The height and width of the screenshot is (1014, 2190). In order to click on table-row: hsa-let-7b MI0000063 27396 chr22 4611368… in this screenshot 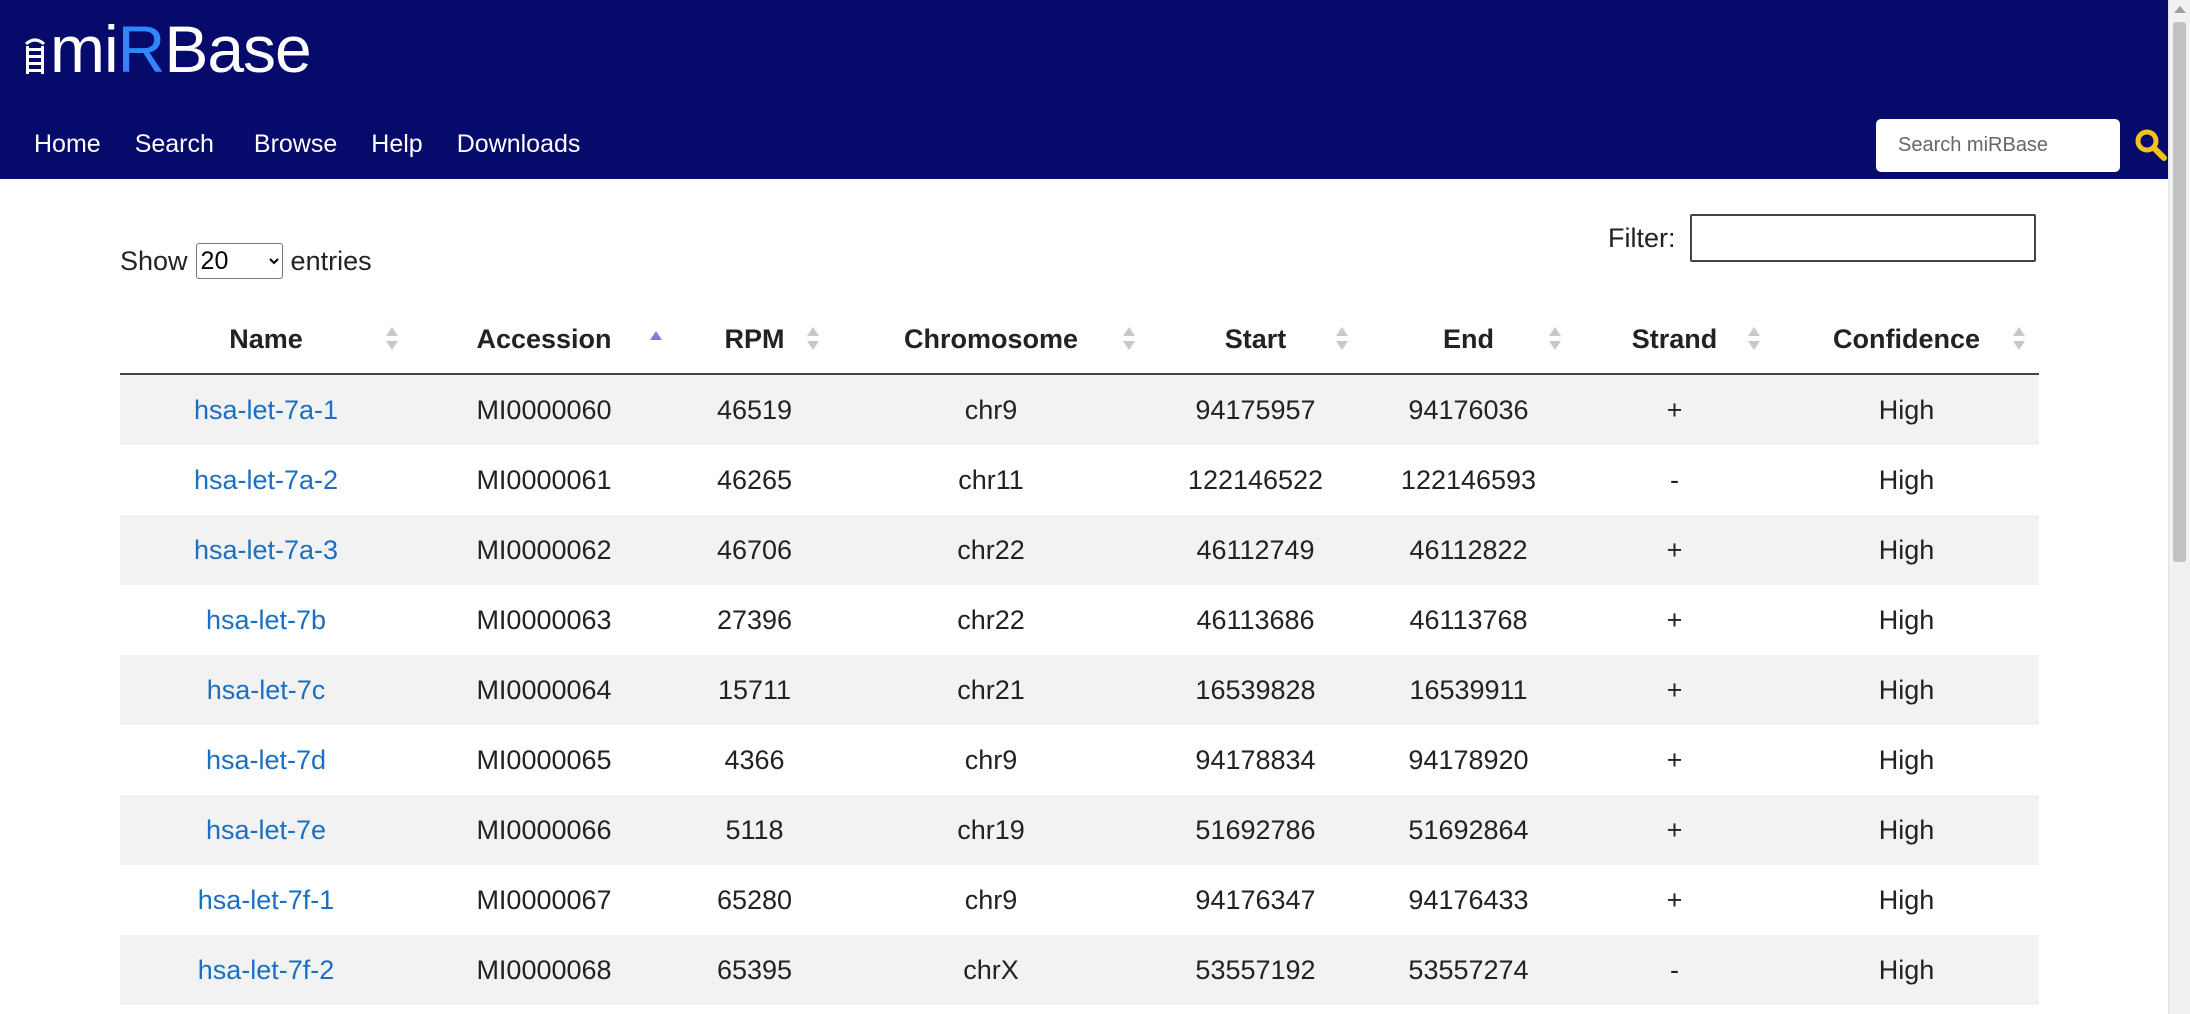, I will do `click(1079, 620)`.